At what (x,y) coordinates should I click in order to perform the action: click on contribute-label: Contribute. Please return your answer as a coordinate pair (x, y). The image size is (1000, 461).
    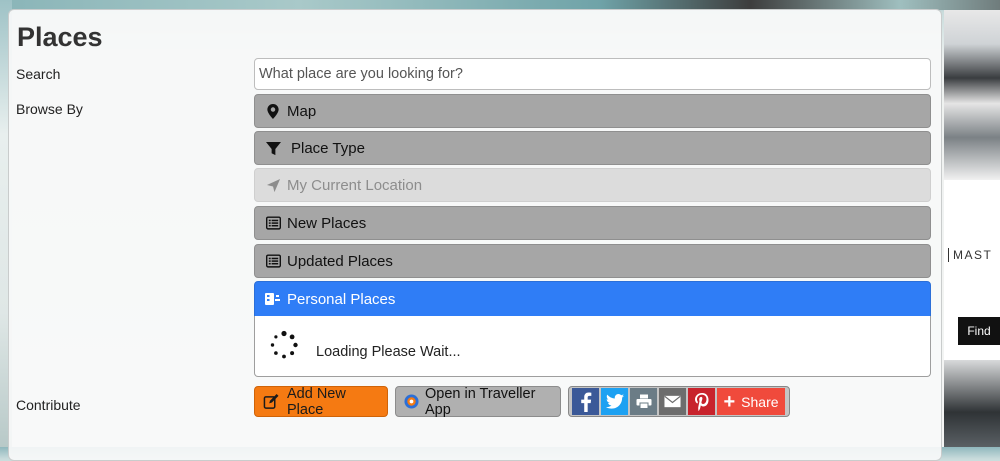
    Looking at the image, I should click on (48, 405).